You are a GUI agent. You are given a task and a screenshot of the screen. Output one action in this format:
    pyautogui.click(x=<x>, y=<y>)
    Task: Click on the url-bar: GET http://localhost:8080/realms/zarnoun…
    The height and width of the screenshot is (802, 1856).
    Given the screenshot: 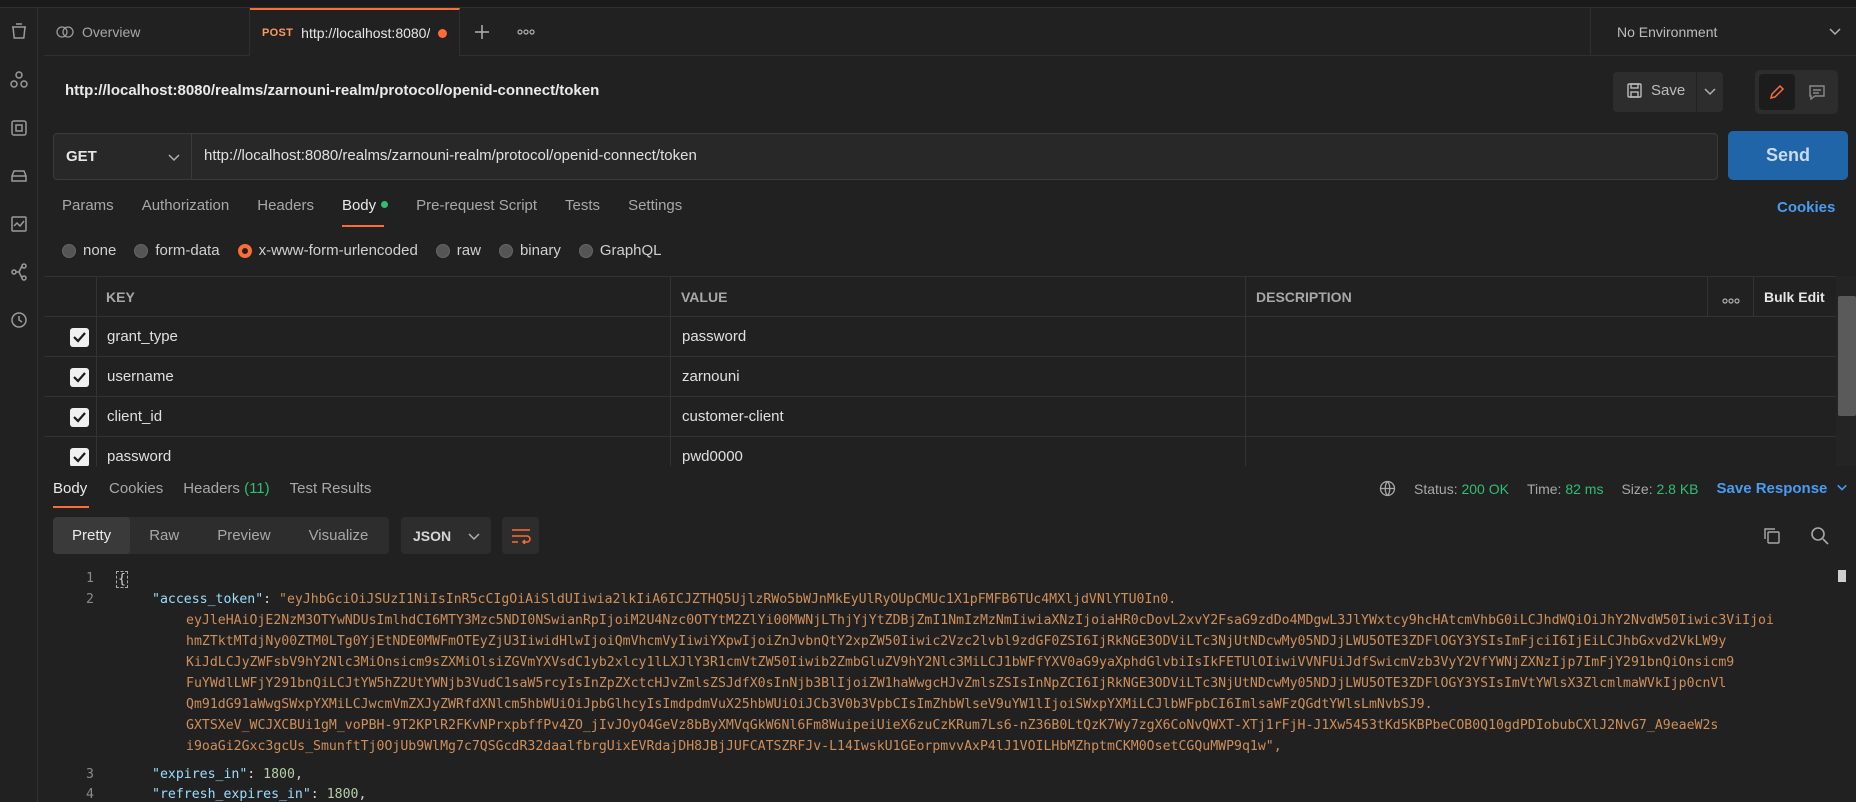 What is the action you would take?
    pyautogui.click(x=885, y=156)
    